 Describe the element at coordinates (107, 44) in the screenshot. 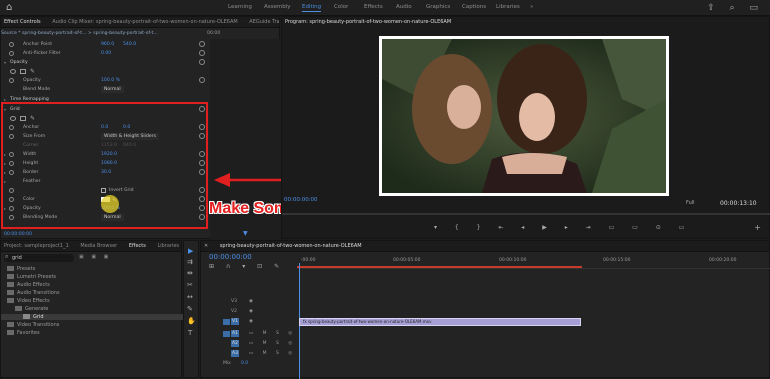

I see `anchor-x-value: 960.0` at that location.